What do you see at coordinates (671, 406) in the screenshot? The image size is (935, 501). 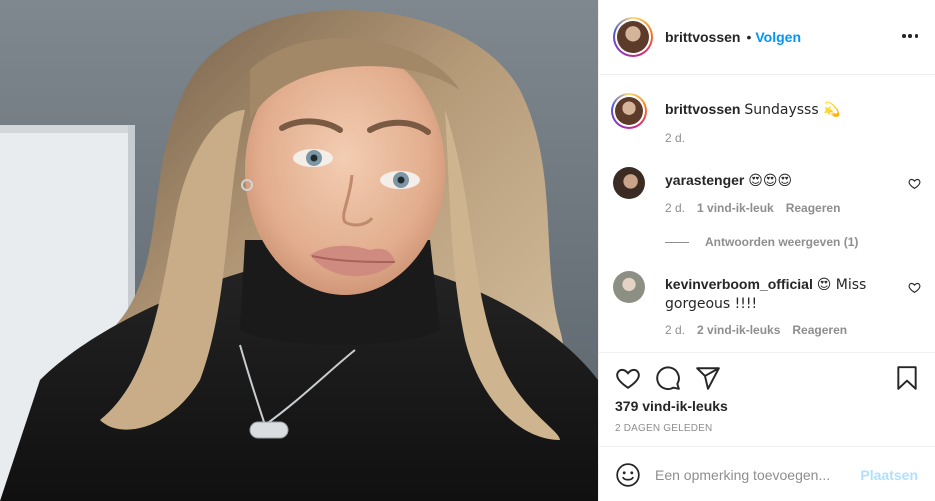 I see `likes-count: 379 vind-ik-leuks` at bounding box center [671, 406].